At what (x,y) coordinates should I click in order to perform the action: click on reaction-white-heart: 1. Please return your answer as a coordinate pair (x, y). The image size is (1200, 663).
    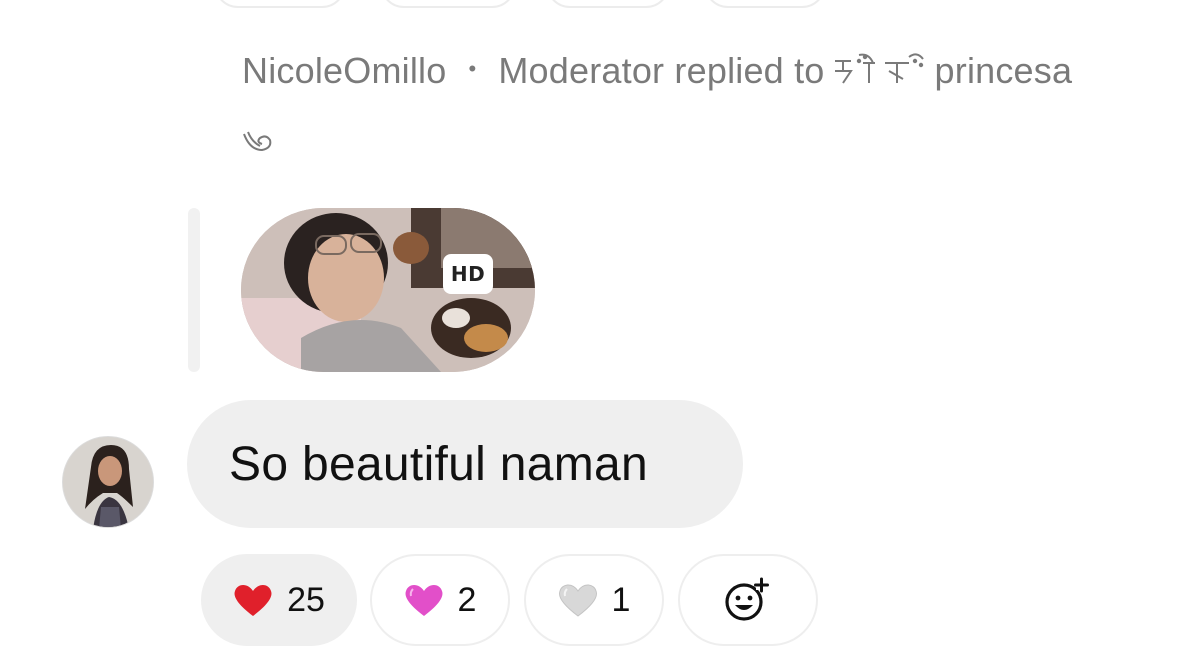
    Looking at the image, I should click on (594, 600).